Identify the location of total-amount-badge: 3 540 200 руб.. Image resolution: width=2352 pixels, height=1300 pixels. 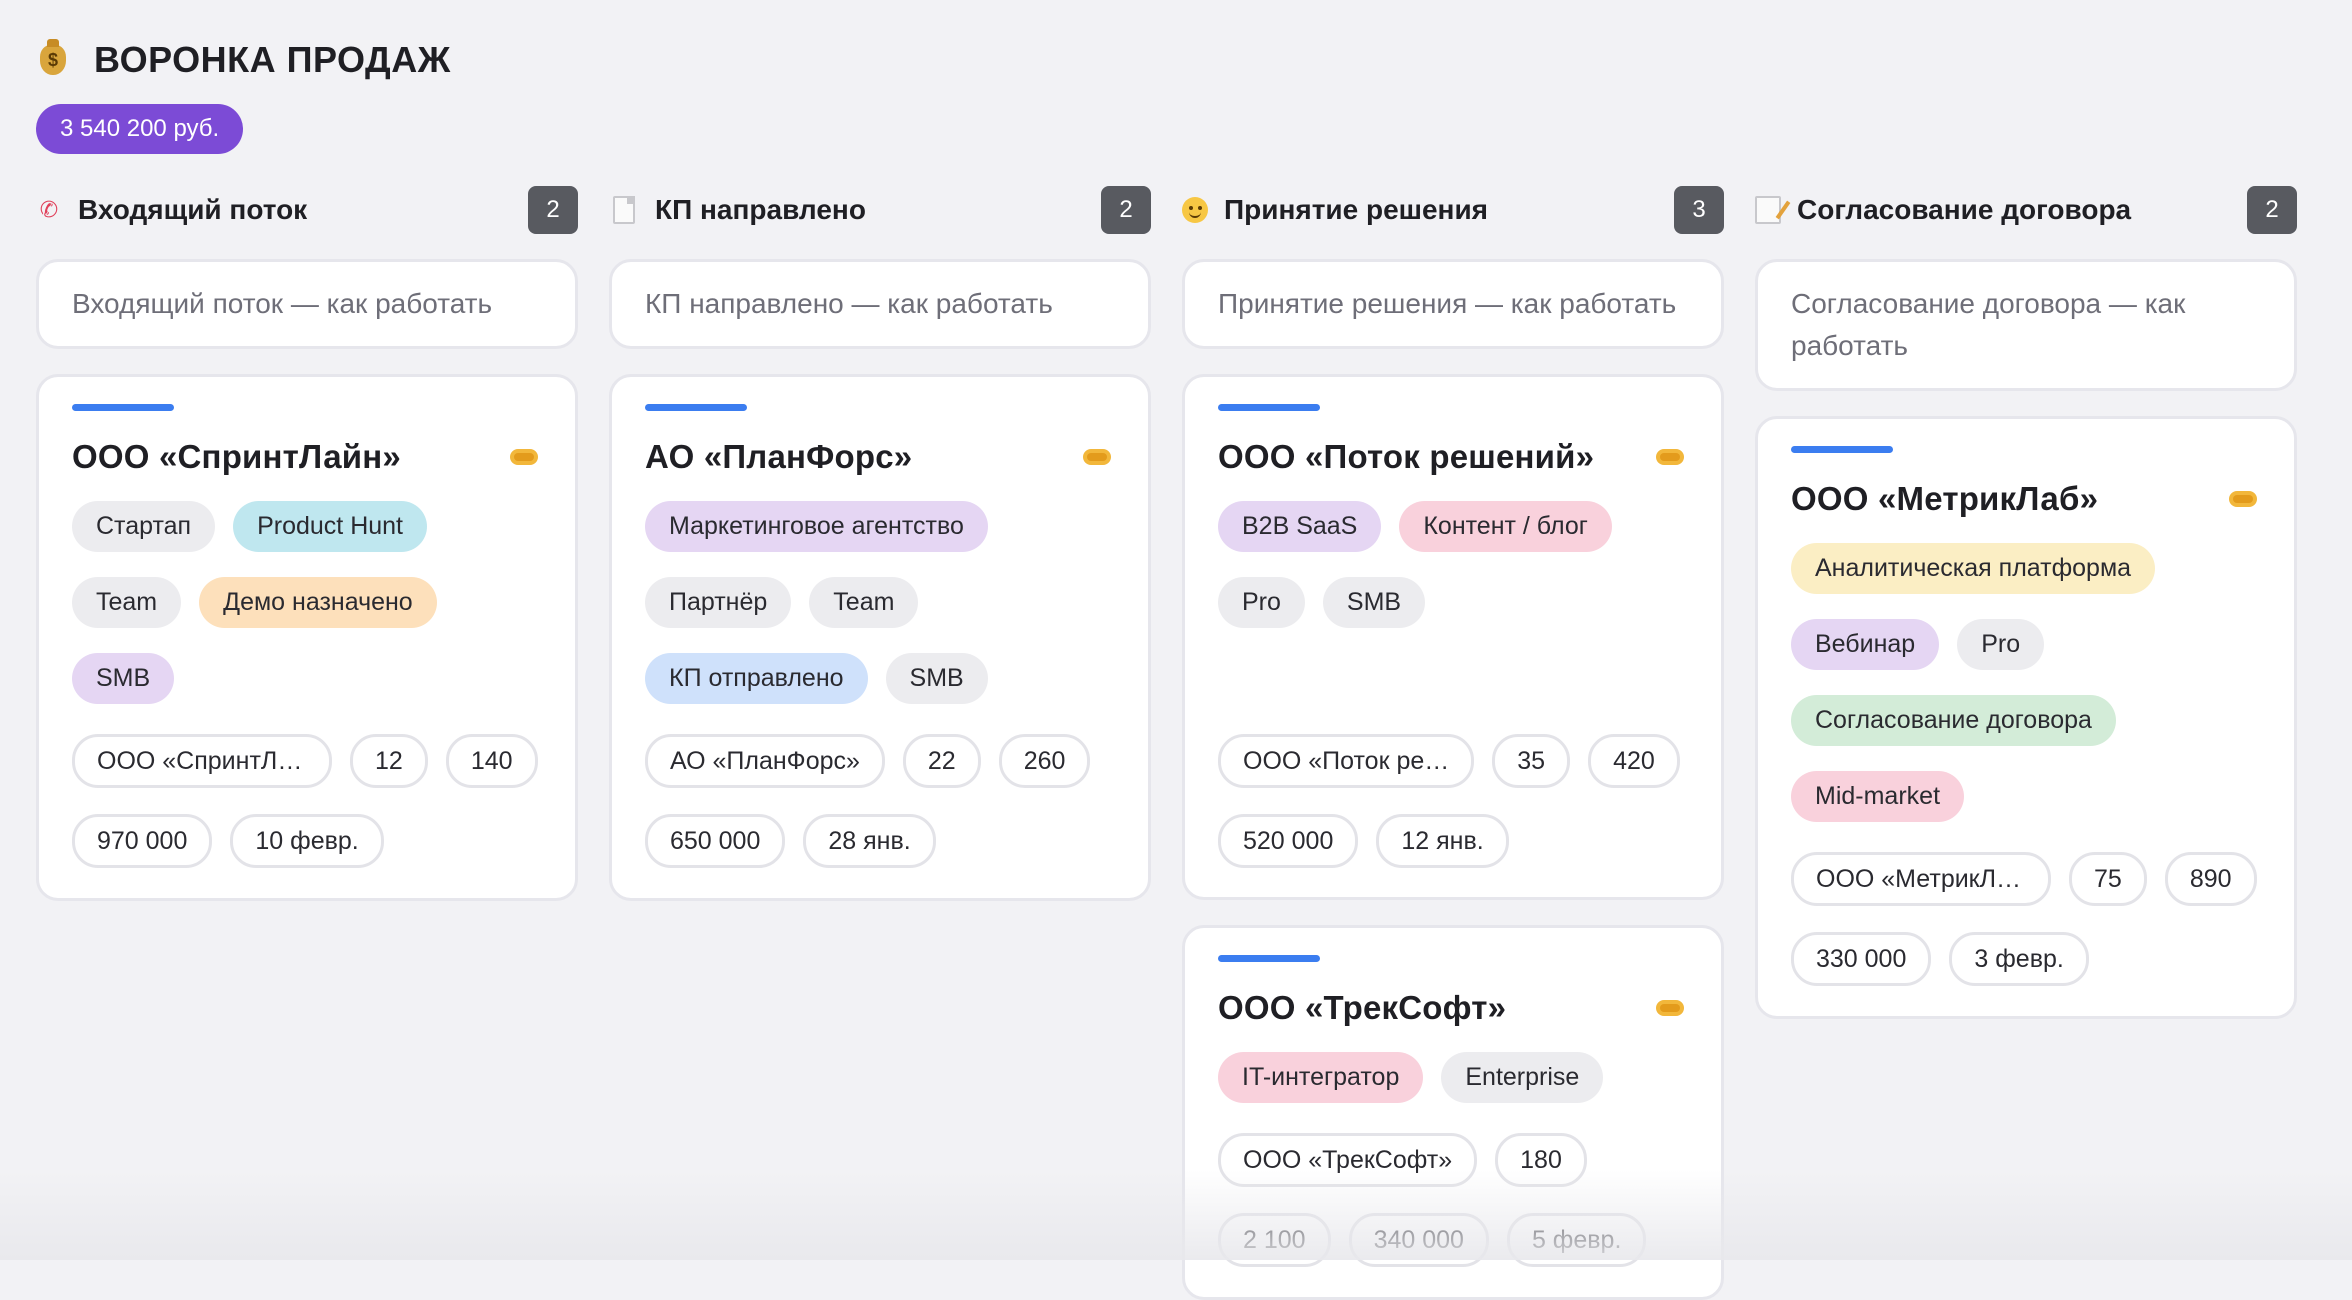
(140, 129).